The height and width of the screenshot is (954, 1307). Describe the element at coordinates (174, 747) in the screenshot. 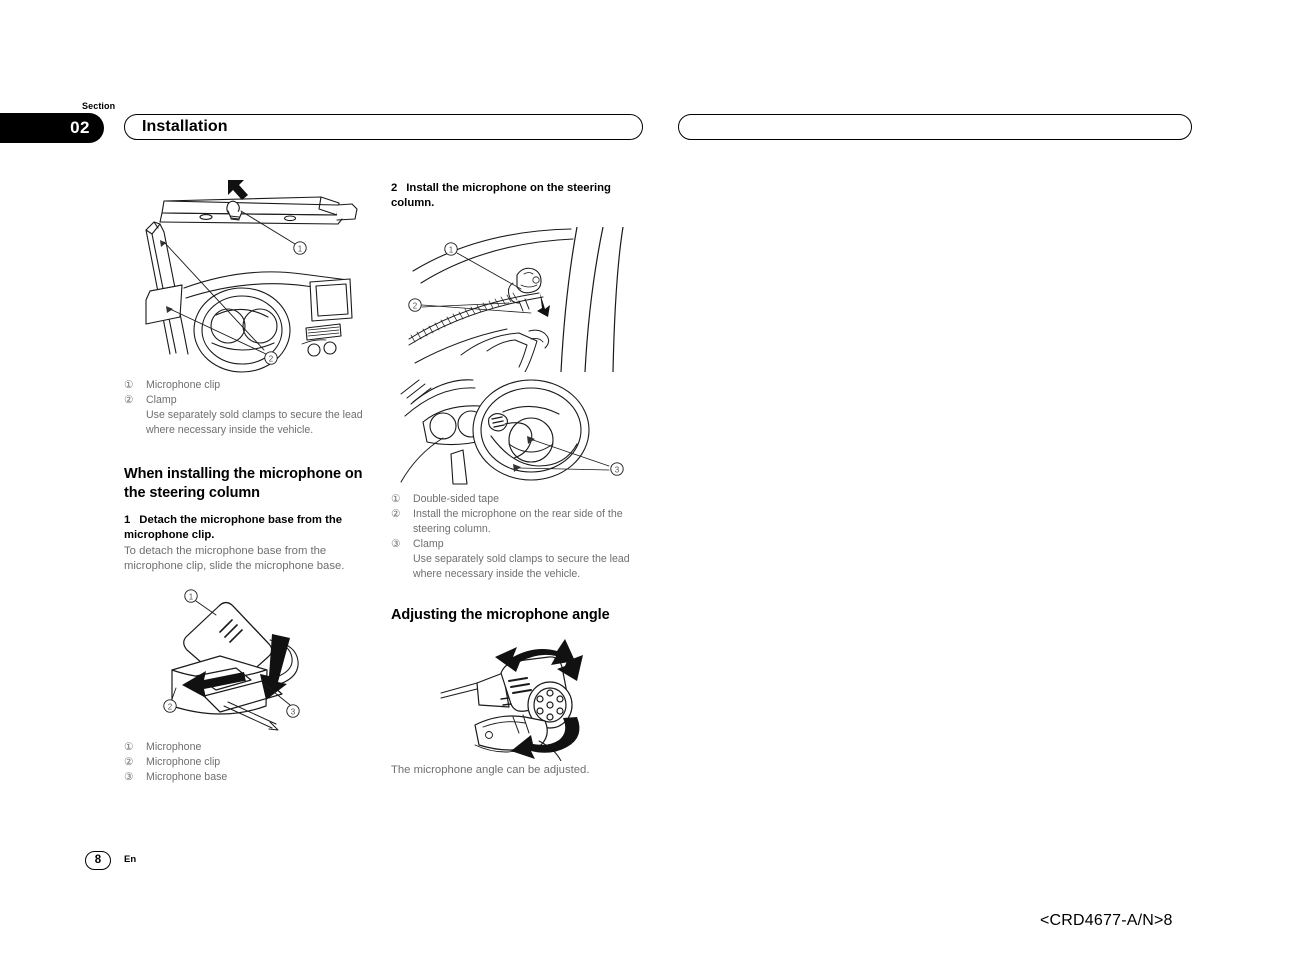

I see `legend-text: Microphone` at that location.